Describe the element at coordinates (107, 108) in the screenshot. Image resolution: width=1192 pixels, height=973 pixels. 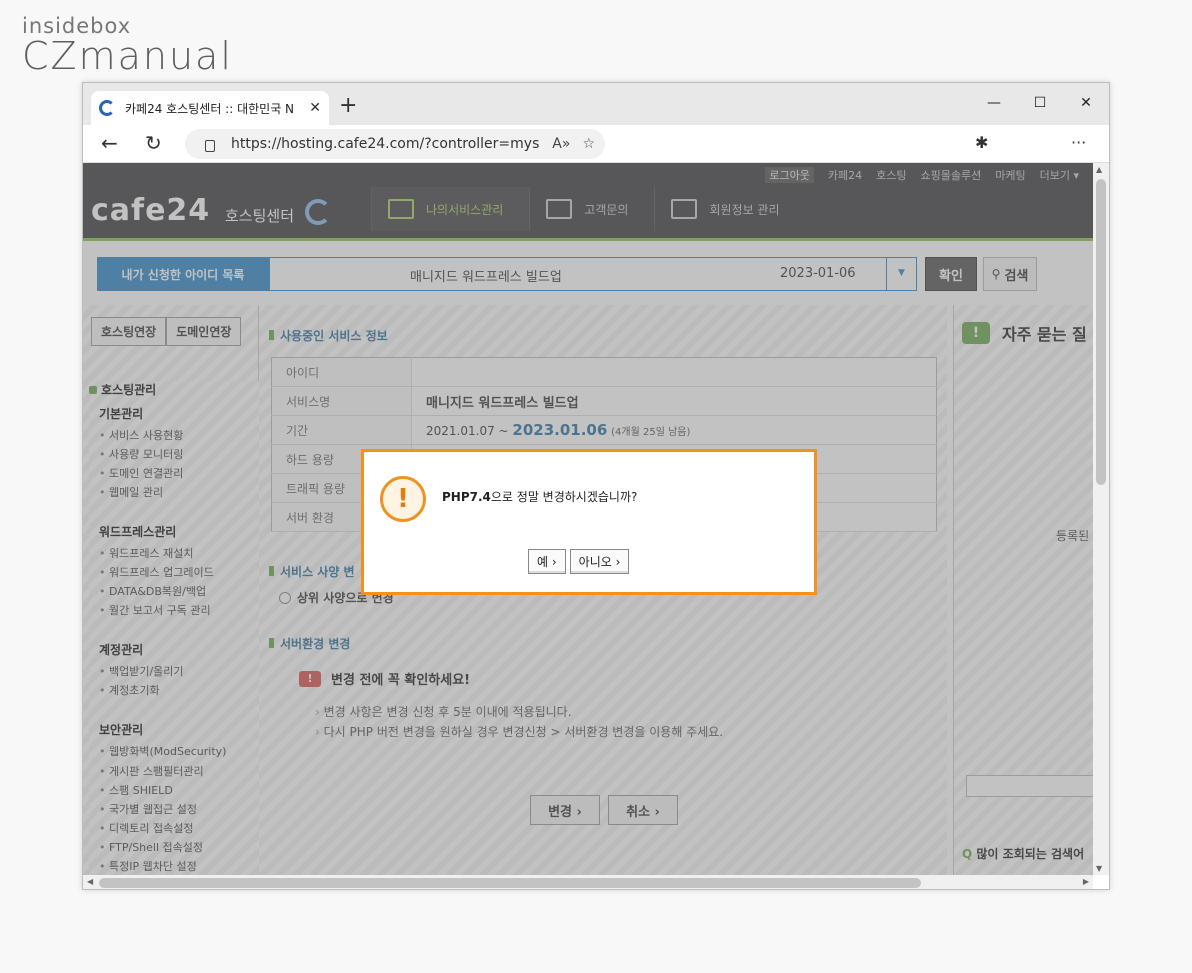
I see `cafe24-favicon-icon` at that location.